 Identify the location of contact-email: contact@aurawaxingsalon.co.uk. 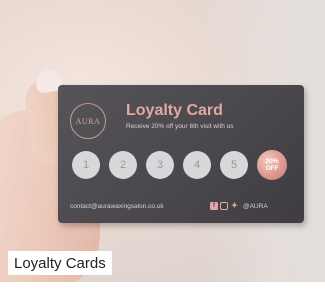
(117, 206).